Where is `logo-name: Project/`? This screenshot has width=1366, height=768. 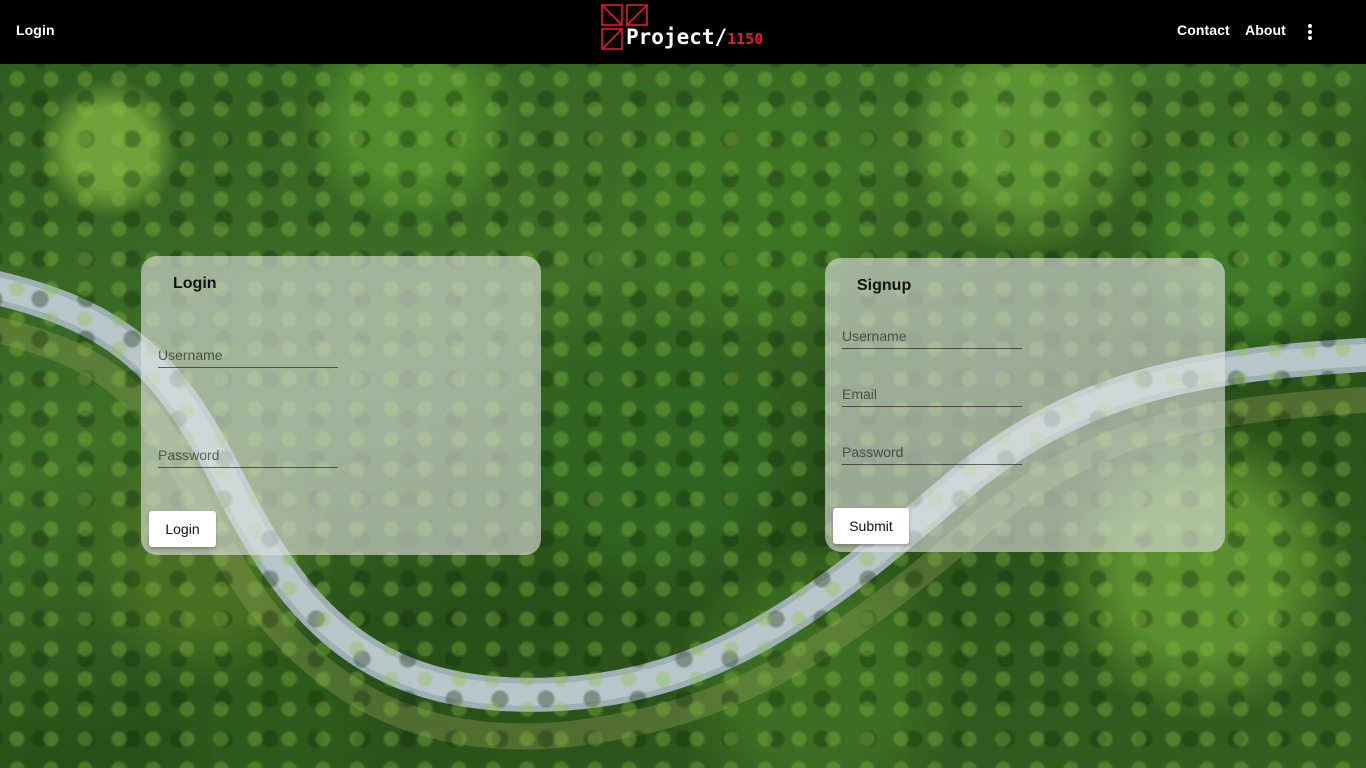
logo-name: Project/ is located at coordinates (677, 37).